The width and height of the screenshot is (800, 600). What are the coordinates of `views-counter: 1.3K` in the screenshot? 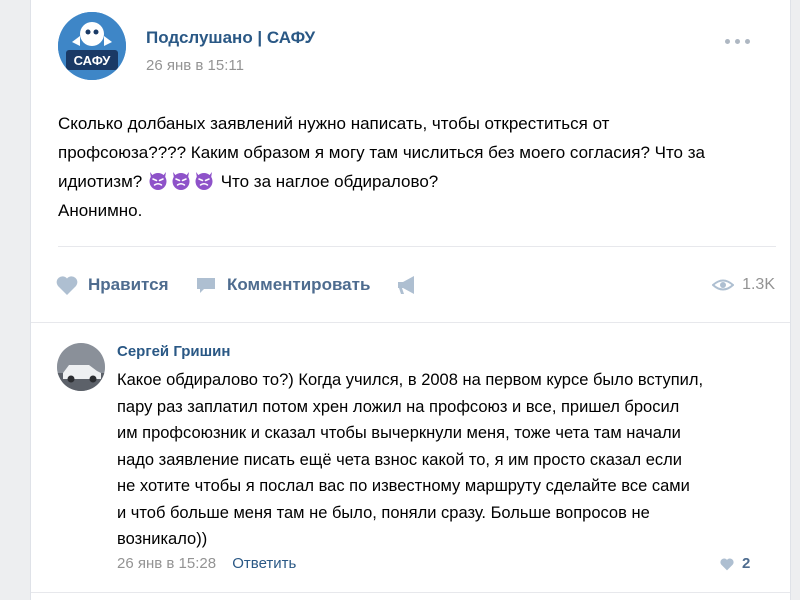 It's located at (743, 285).